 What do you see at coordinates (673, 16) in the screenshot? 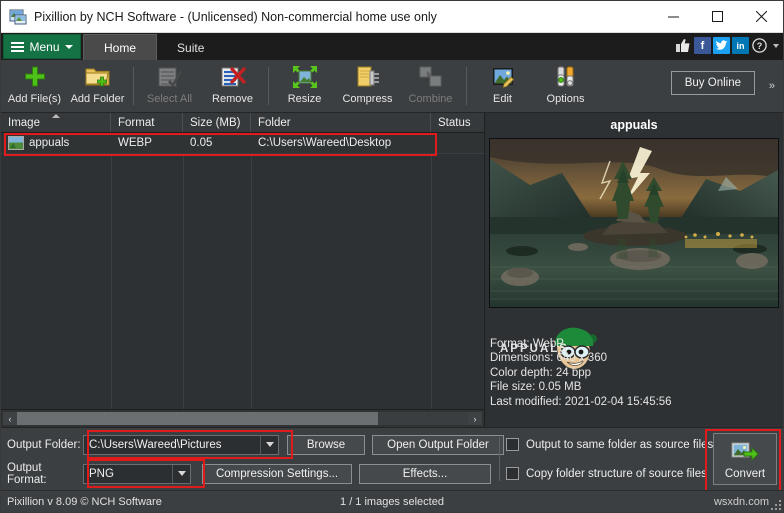
I see `minimize-button` at bounding box center [673, 16].